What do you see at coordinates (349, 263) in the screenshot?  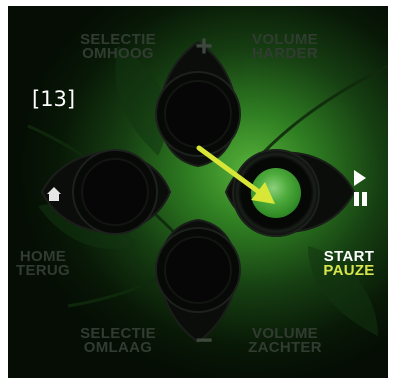 I see `caption-start-pauze: START PAUZE` at bounding box center [349, 263].